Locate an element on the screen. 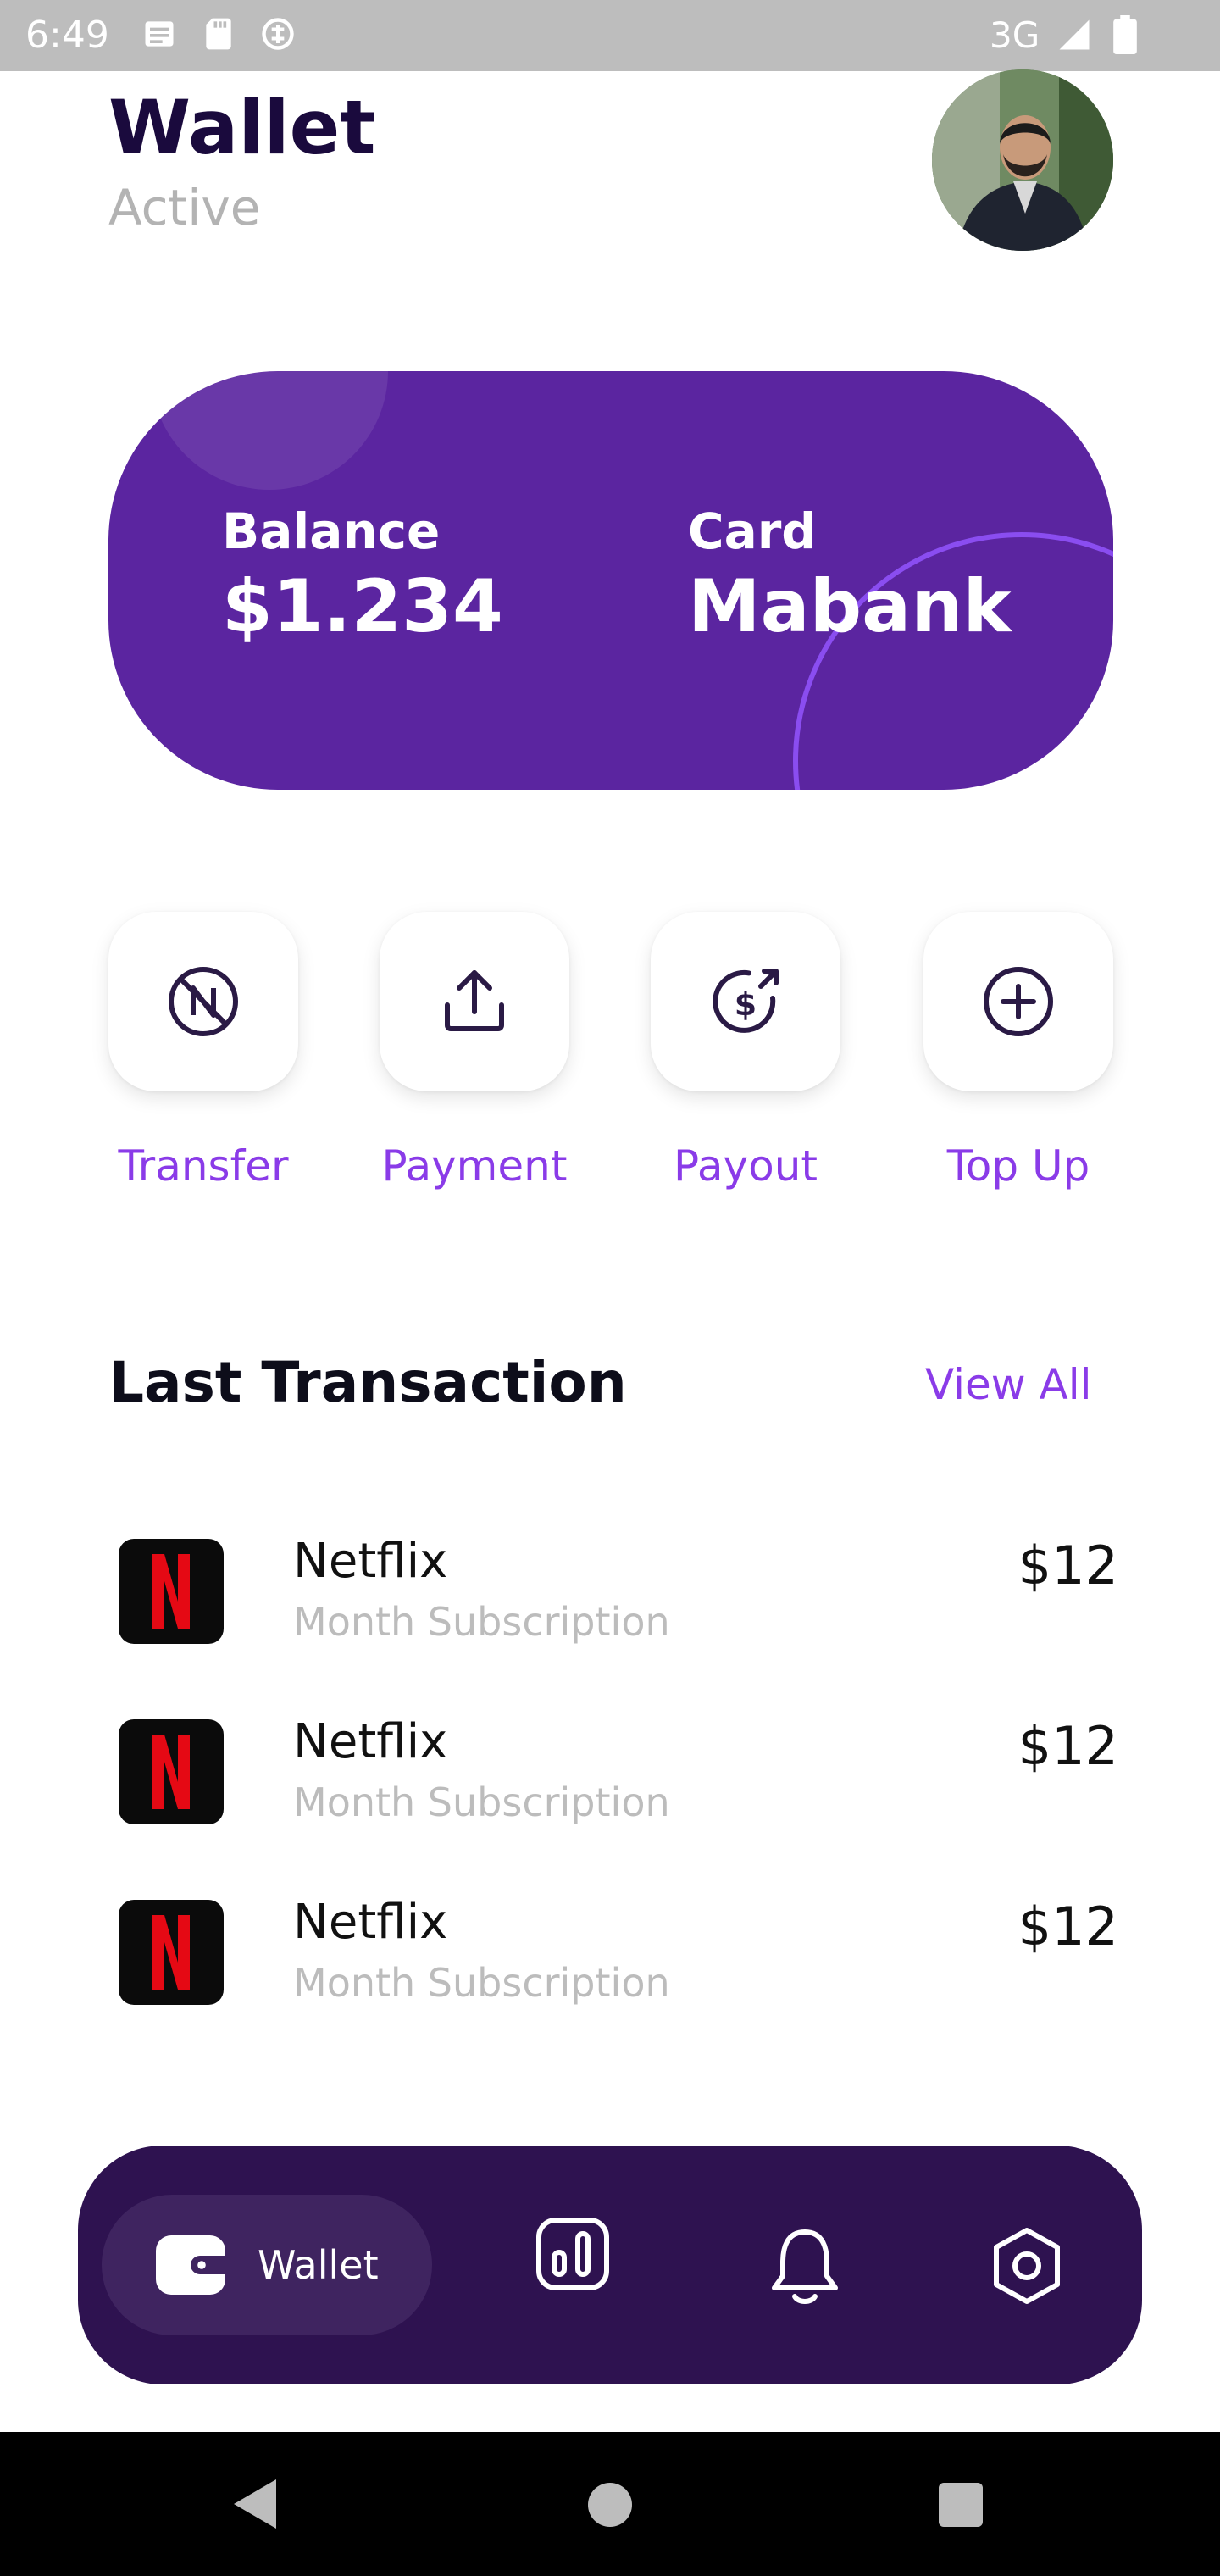 The width and height of the screenshot is (1220, 2576). status-notification-icons is located at coordinates (219, 34).